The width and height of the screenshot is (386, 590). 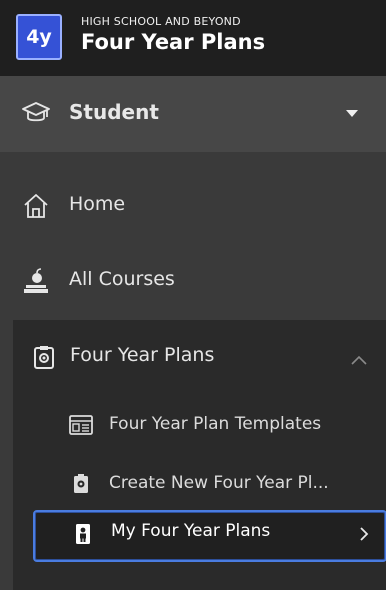 I want to click on create-plan-icon, so click(x=81, y=484).